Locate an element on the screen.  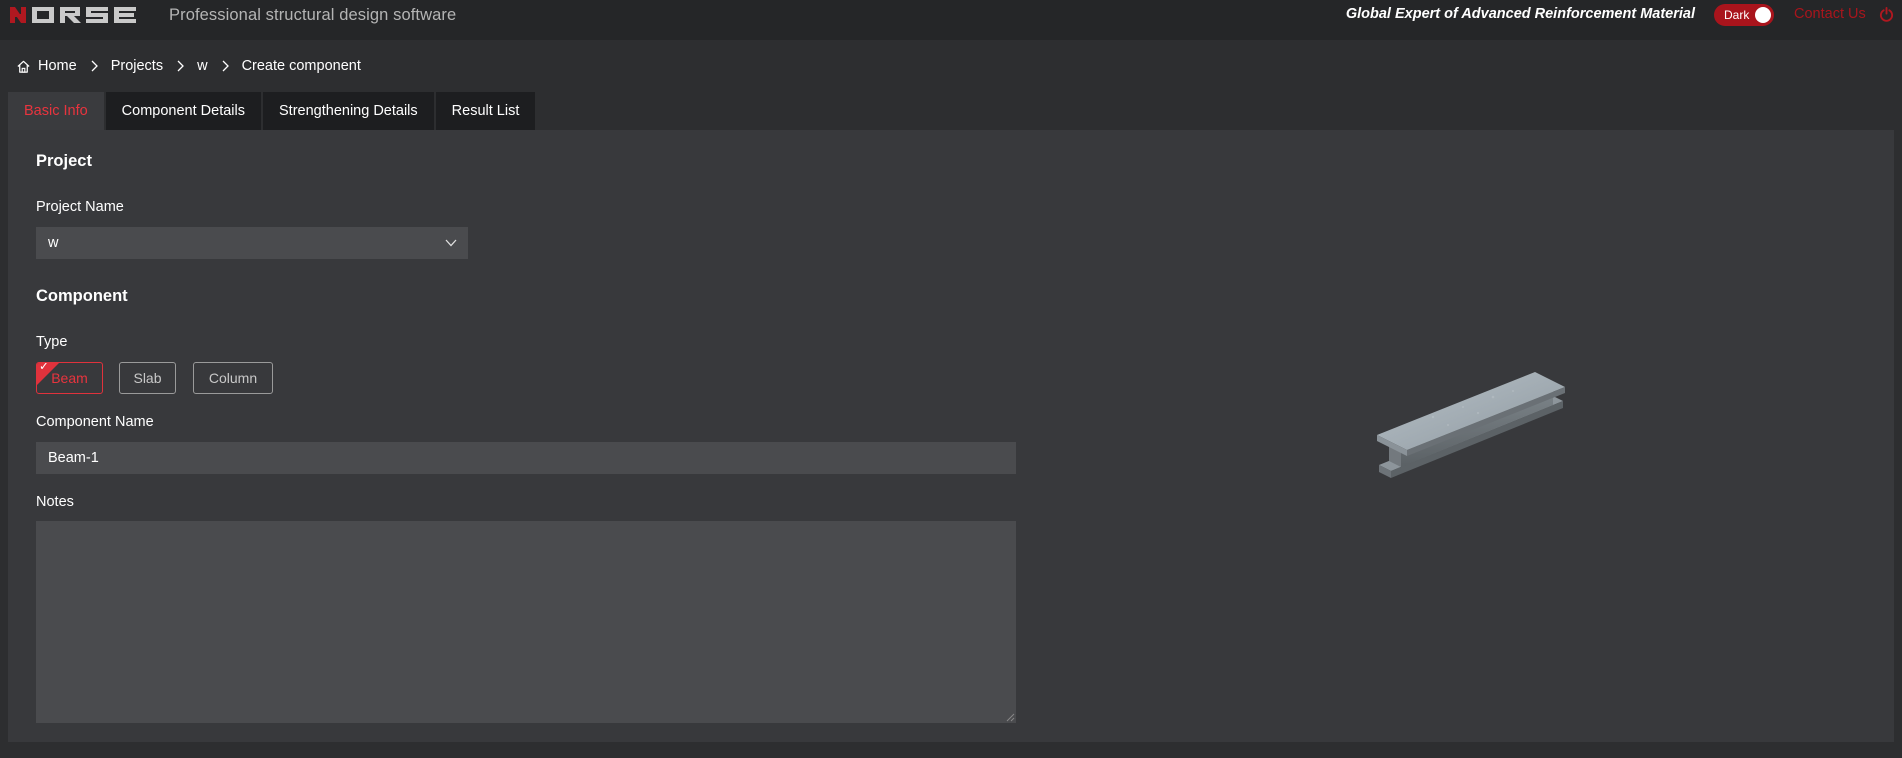
contact-us-link: Contact Us is located at coordinates (1830, 14).